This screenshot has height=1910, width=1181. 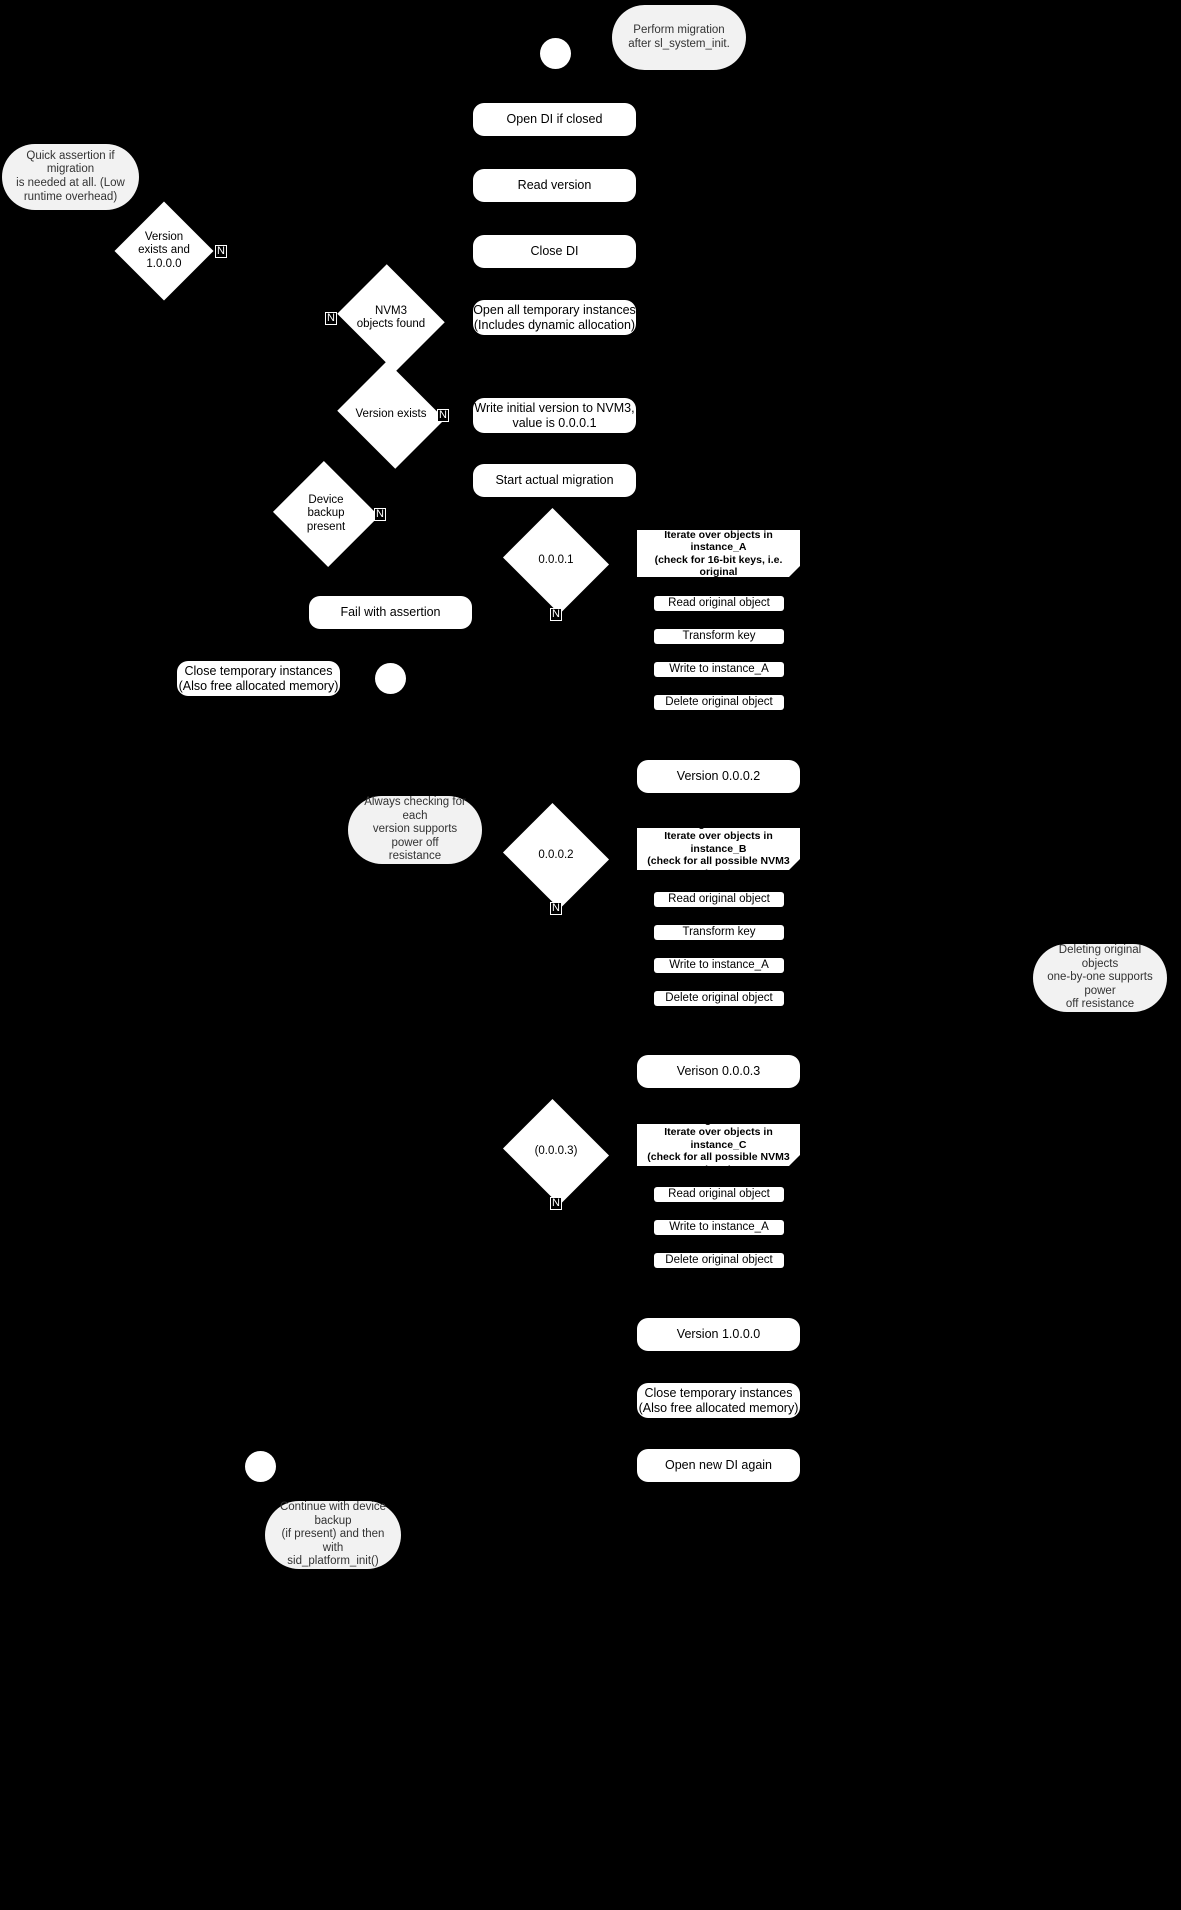 I want to click on decision-version-0002: 0.0.0.2, so click(x=556, y=856).